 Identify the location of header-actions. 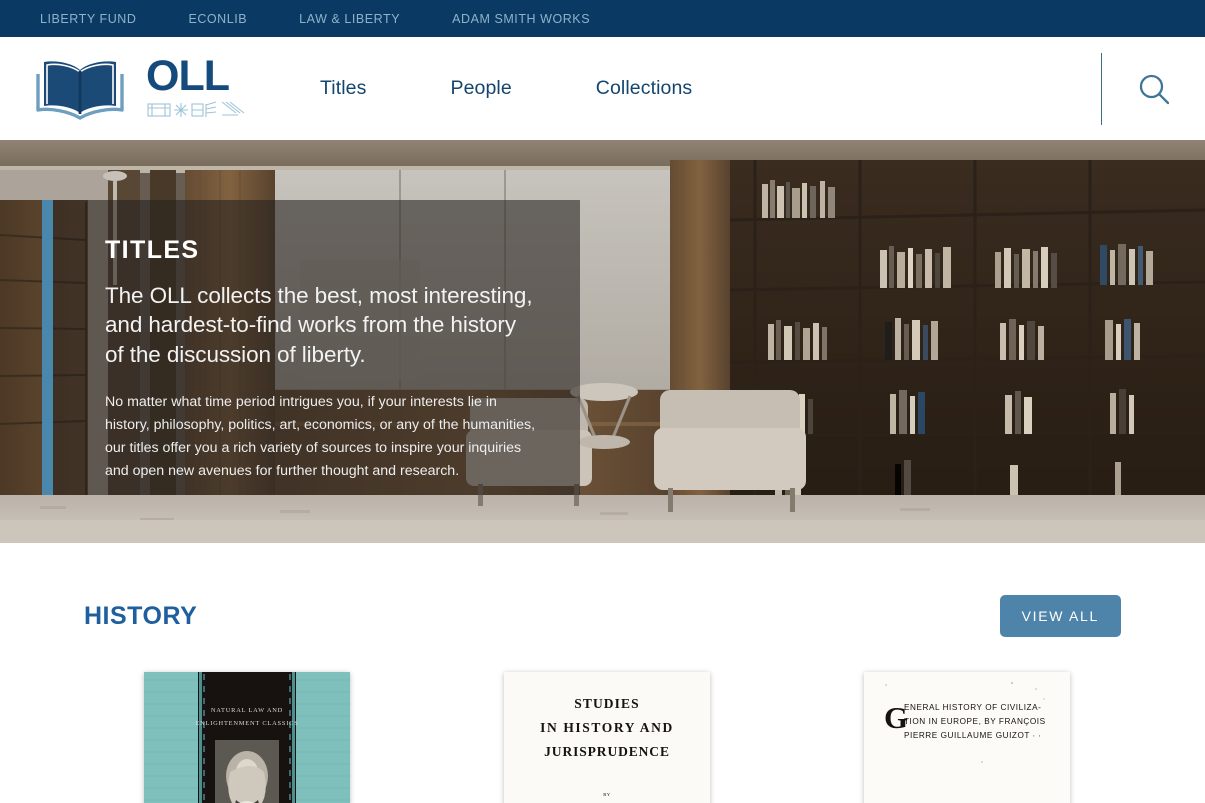
(1152, 88).